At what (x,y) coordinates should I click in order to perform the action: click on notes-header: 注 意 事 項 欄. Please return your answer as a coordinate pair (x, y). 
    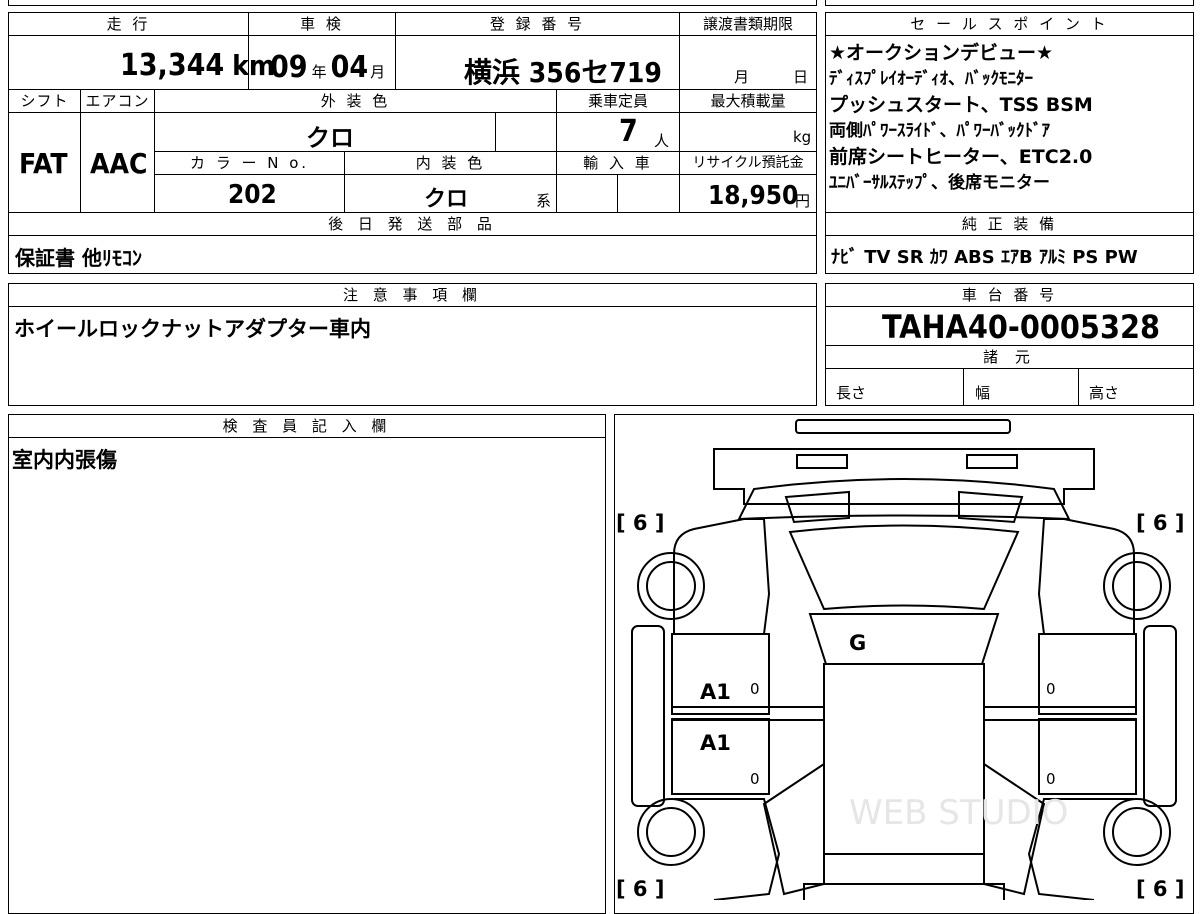
    Looking at the image, I should click on (412, 295).